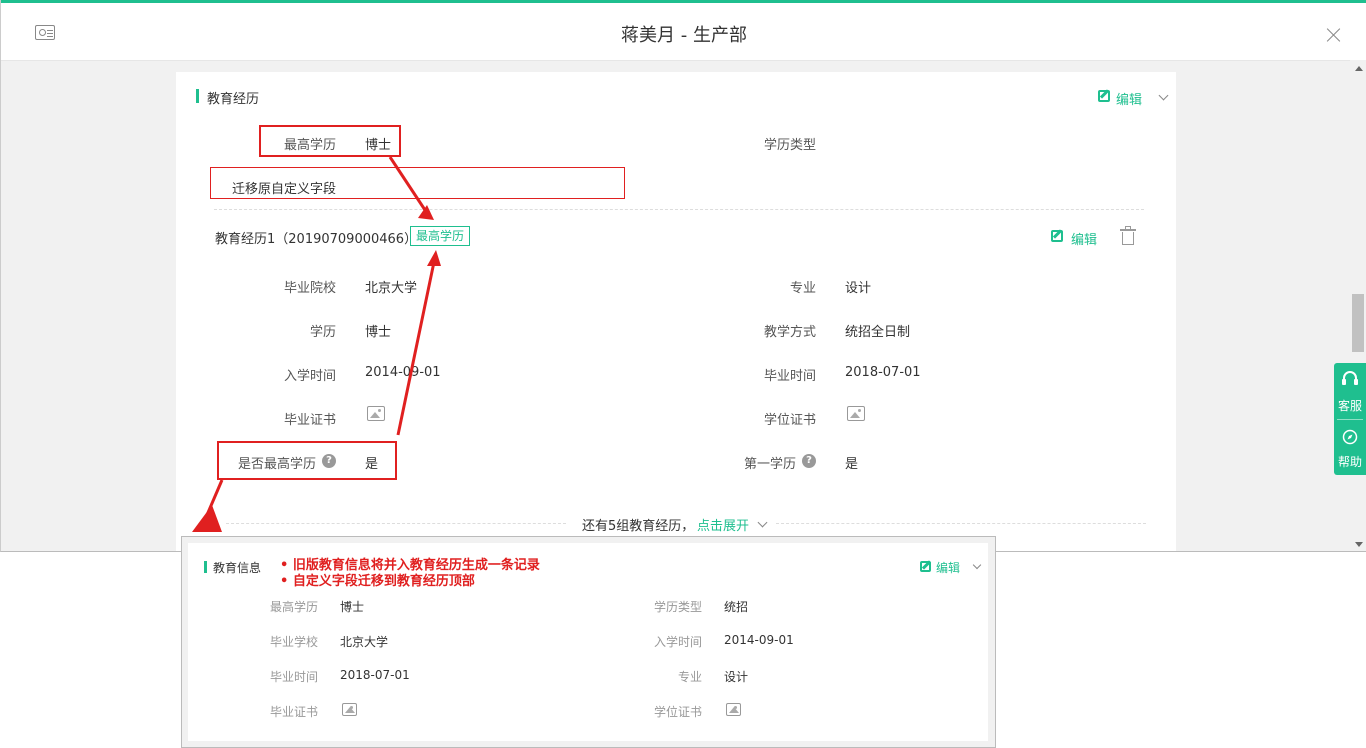 The height and width of the screenshot is (748, 1366). What do you see at coordinates (293, 712) in the screenshot?
I see `old-diploma-label: 毕业证书` at bounding box center [293, 712].